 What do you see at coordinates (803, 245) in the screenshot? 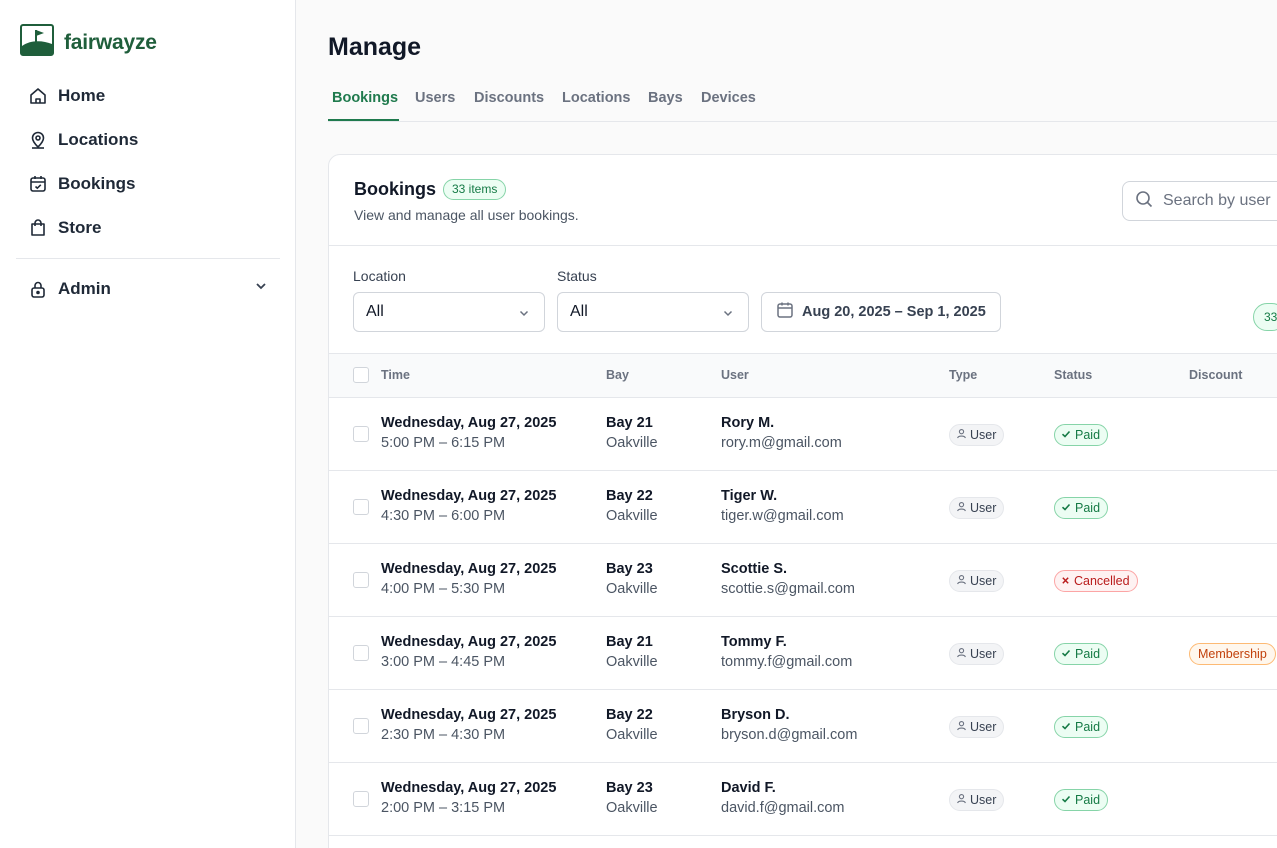
I see `header-divider` at bounding box center [803, 245].